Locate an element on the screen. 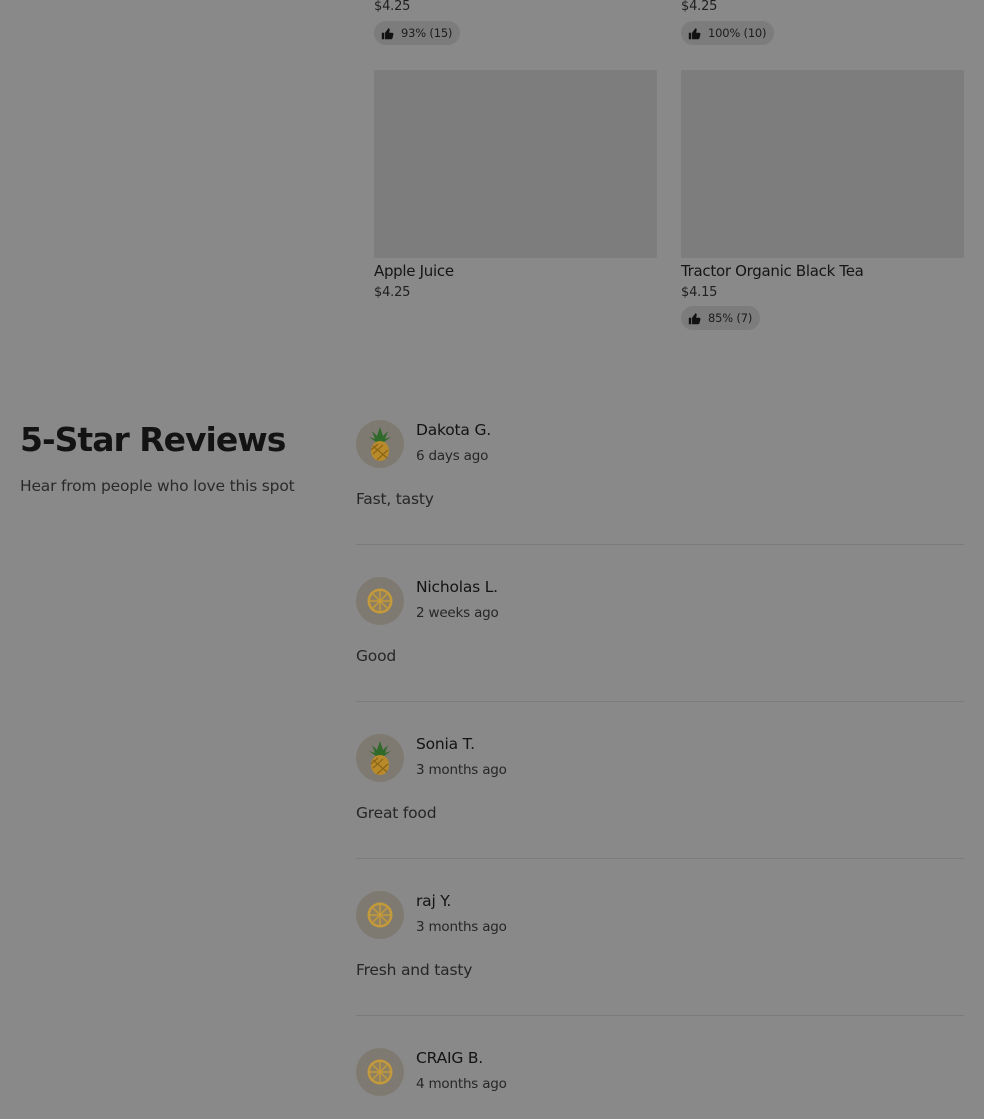 The height and width of the screenshot is (1119, 984). reviewer-name: Sonia T. is located at coordinates (445, 744).